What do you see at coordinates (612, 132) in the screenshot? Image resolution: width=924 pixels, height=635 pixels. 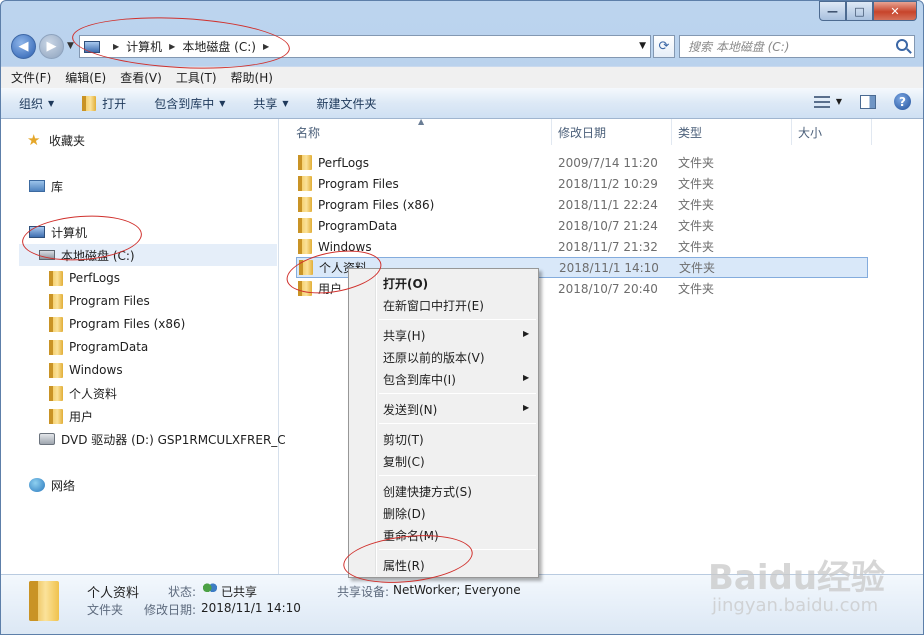 I see `column-date: 修改日期` at bounding box center [612, 132].